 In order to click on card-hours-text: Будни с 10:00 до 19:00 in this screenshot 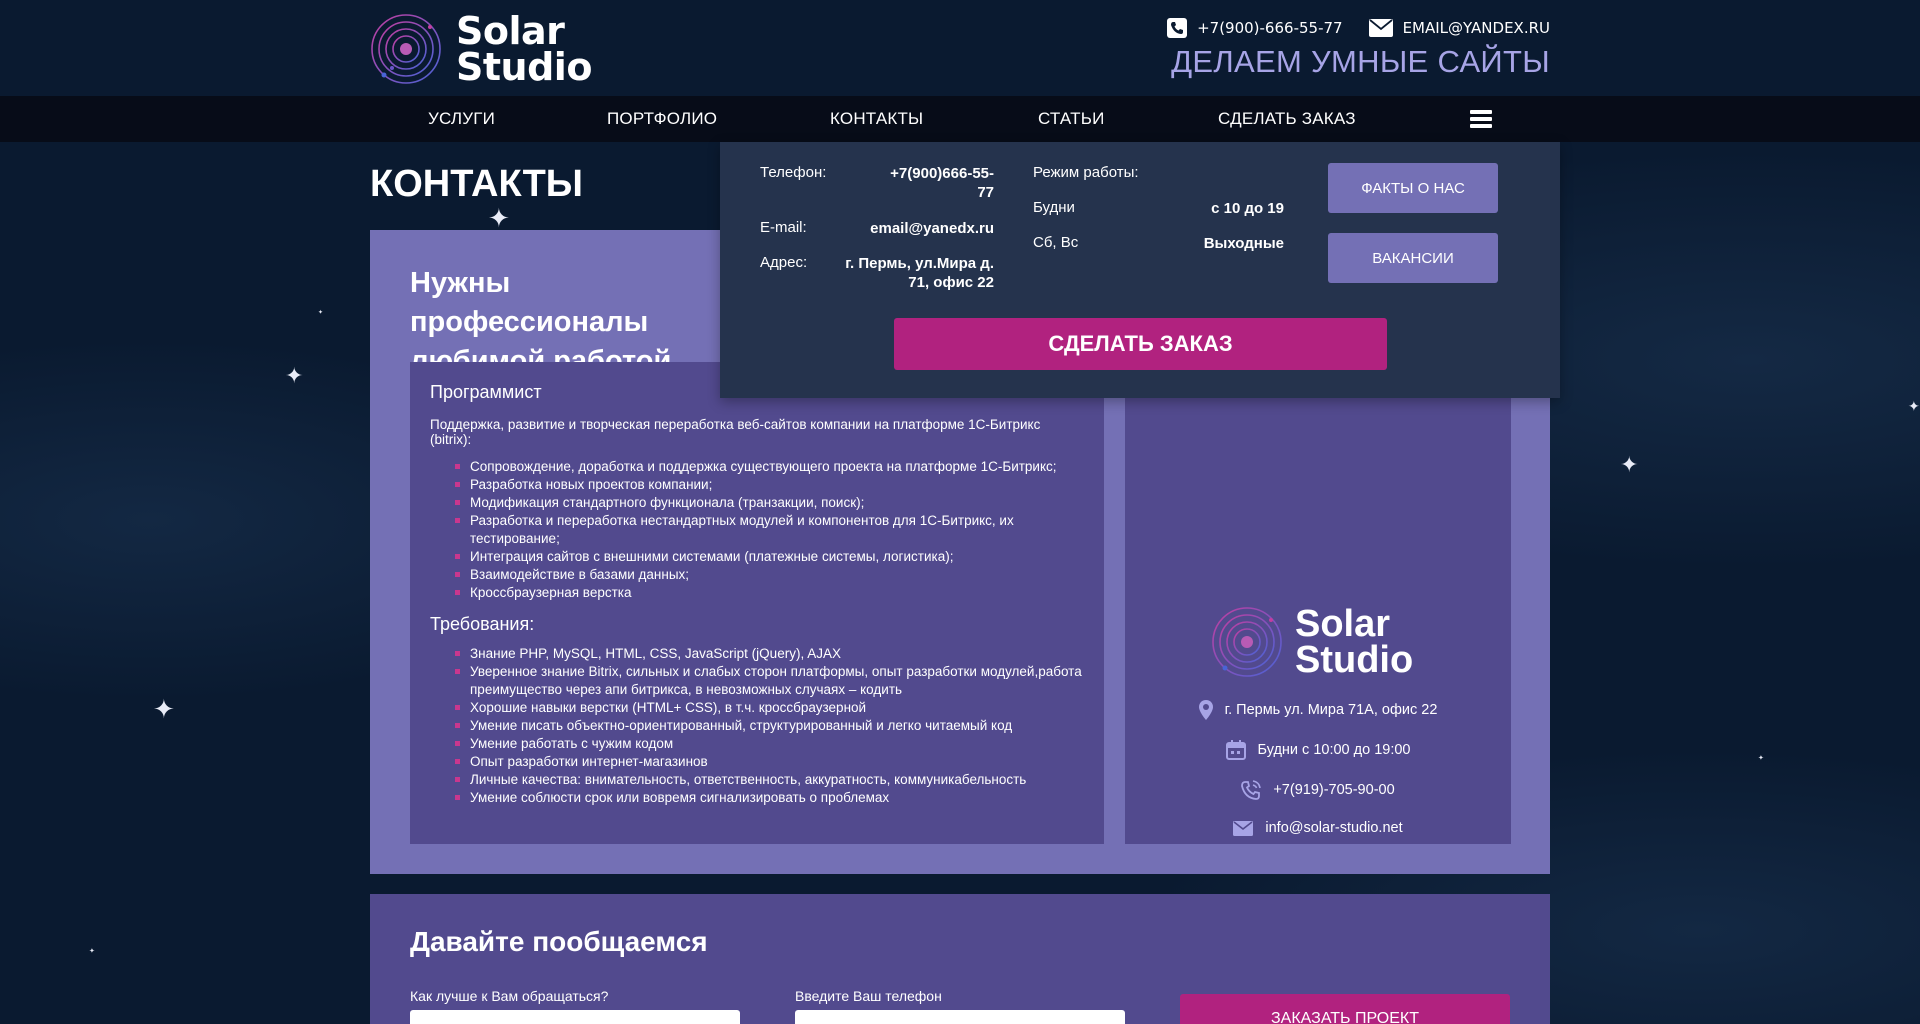, I will do `click(1334, 750)`.